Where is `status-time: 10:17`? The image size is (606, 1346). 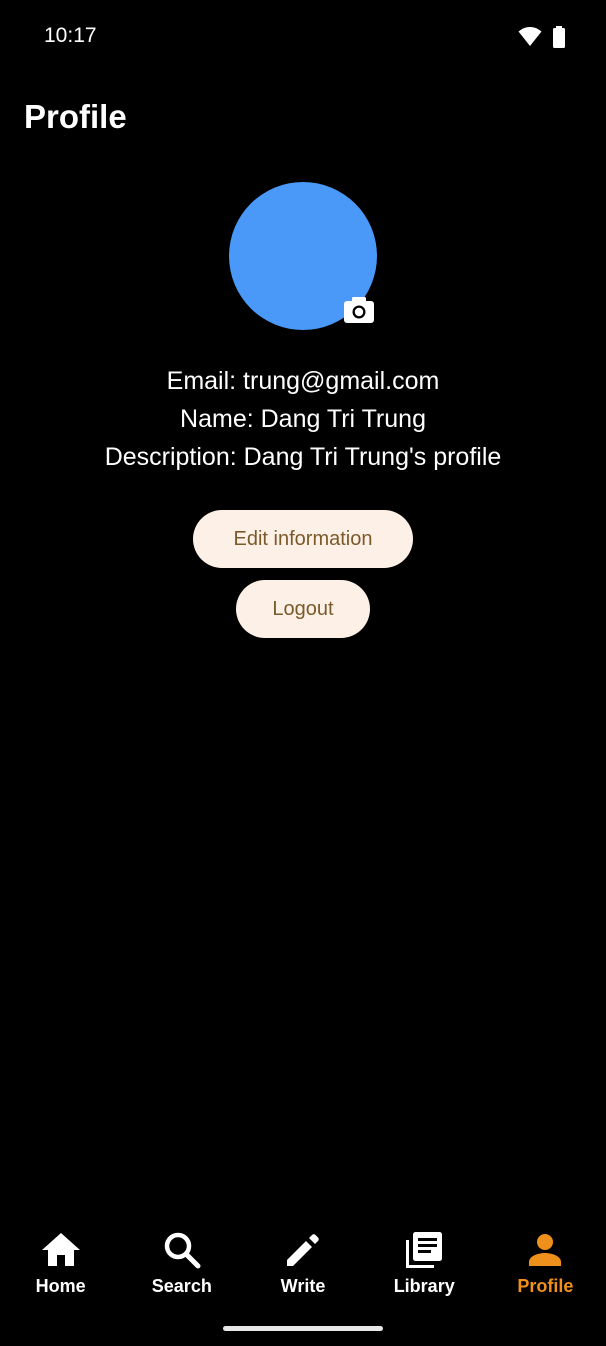 status-time: 10:17 is located at coordinates (70, 35).